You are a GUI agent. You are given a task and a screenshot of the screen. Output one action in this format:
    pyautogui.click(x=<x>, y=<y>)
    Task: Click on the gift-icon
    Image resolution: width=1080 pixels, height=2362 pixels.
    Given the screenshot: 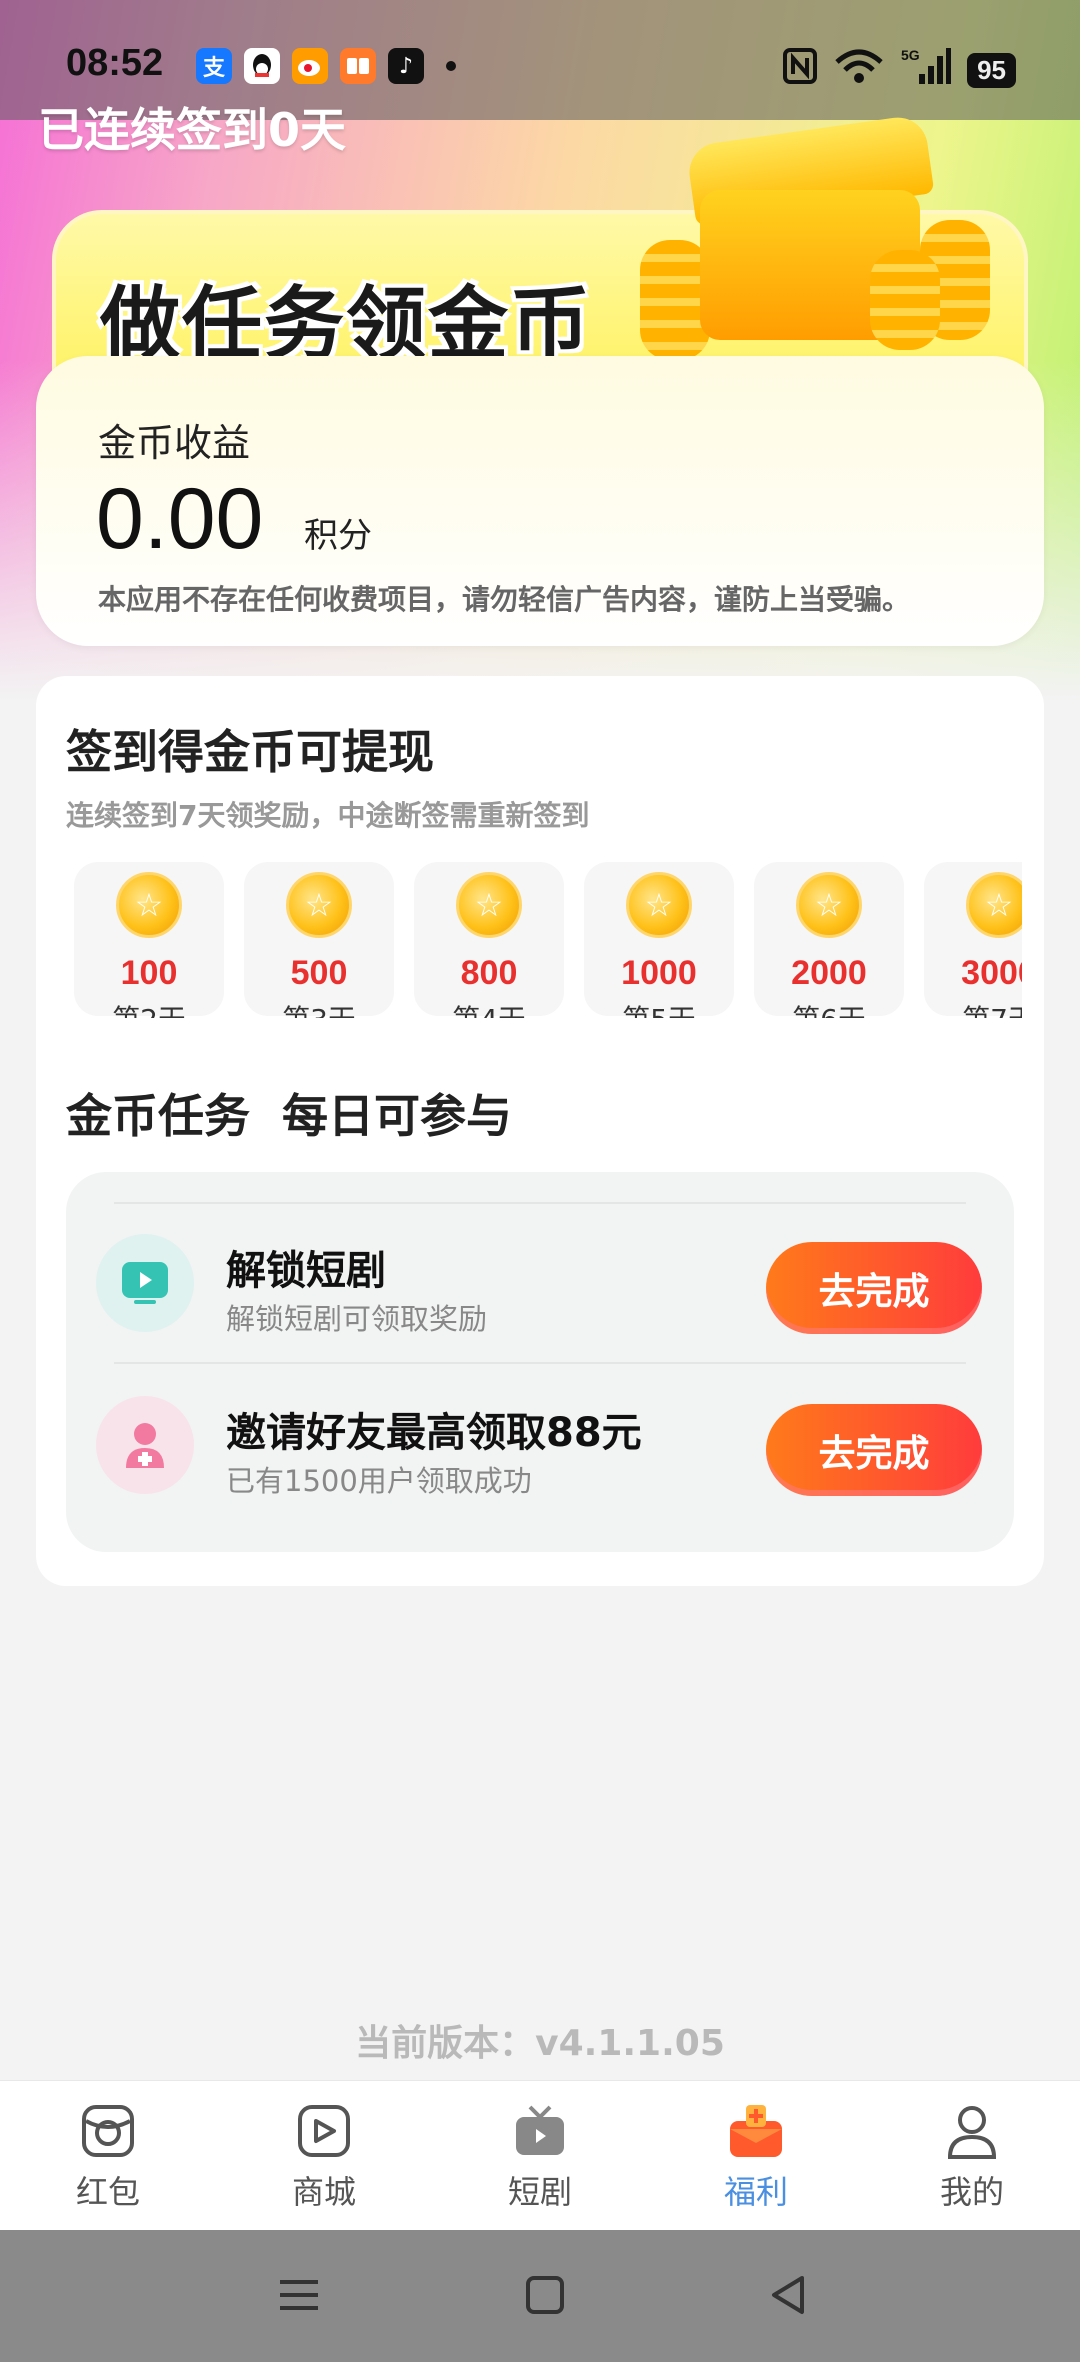 What is the action you would take?
    pyautogui.click(x=756, y=2131)
    